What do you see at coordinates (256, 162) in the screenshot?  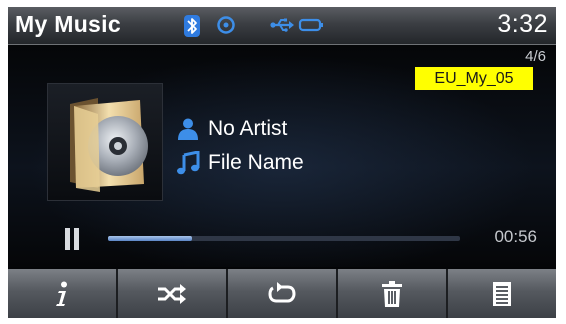 I see `file-name: File Name` at bounding box center [256, 162].